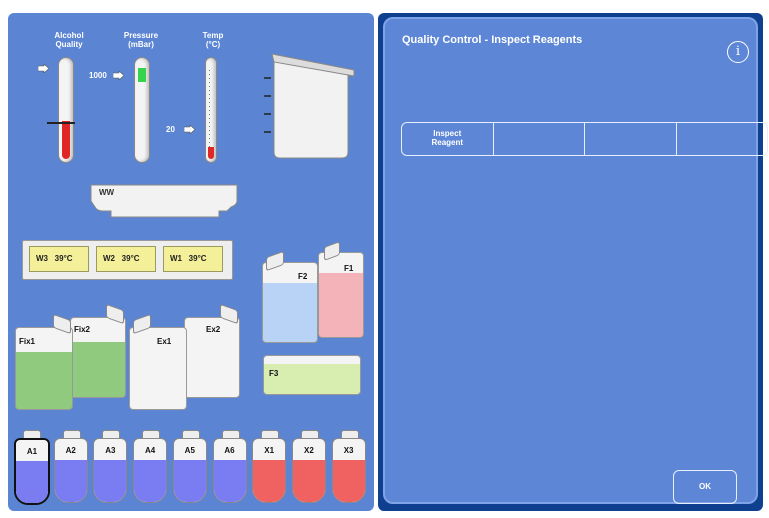 This screenshot has width=769, height=518. Describe the element at coordinates (303, 276) in the screenshot. I see `flask-f2-label: F2` at that location.